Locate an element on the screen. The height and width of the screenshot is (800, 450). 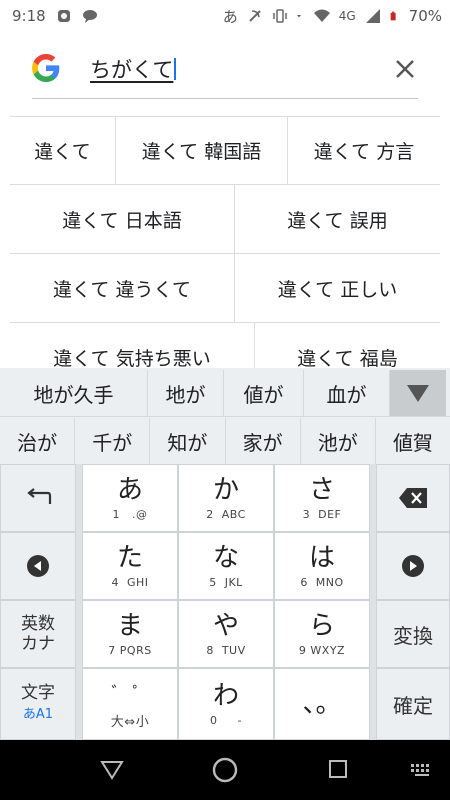
key-kana: さ is located at coordinates (321, 489).